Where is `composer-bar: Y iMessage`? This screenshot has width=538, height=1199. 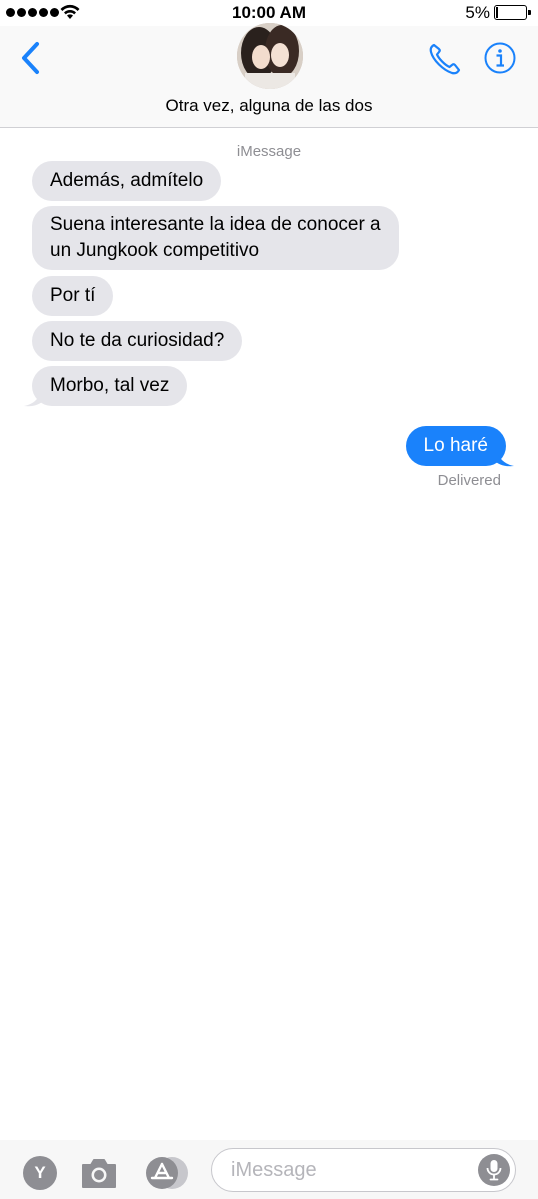
composer-bar: Y iMessage is located at coordinates (269, 1169).